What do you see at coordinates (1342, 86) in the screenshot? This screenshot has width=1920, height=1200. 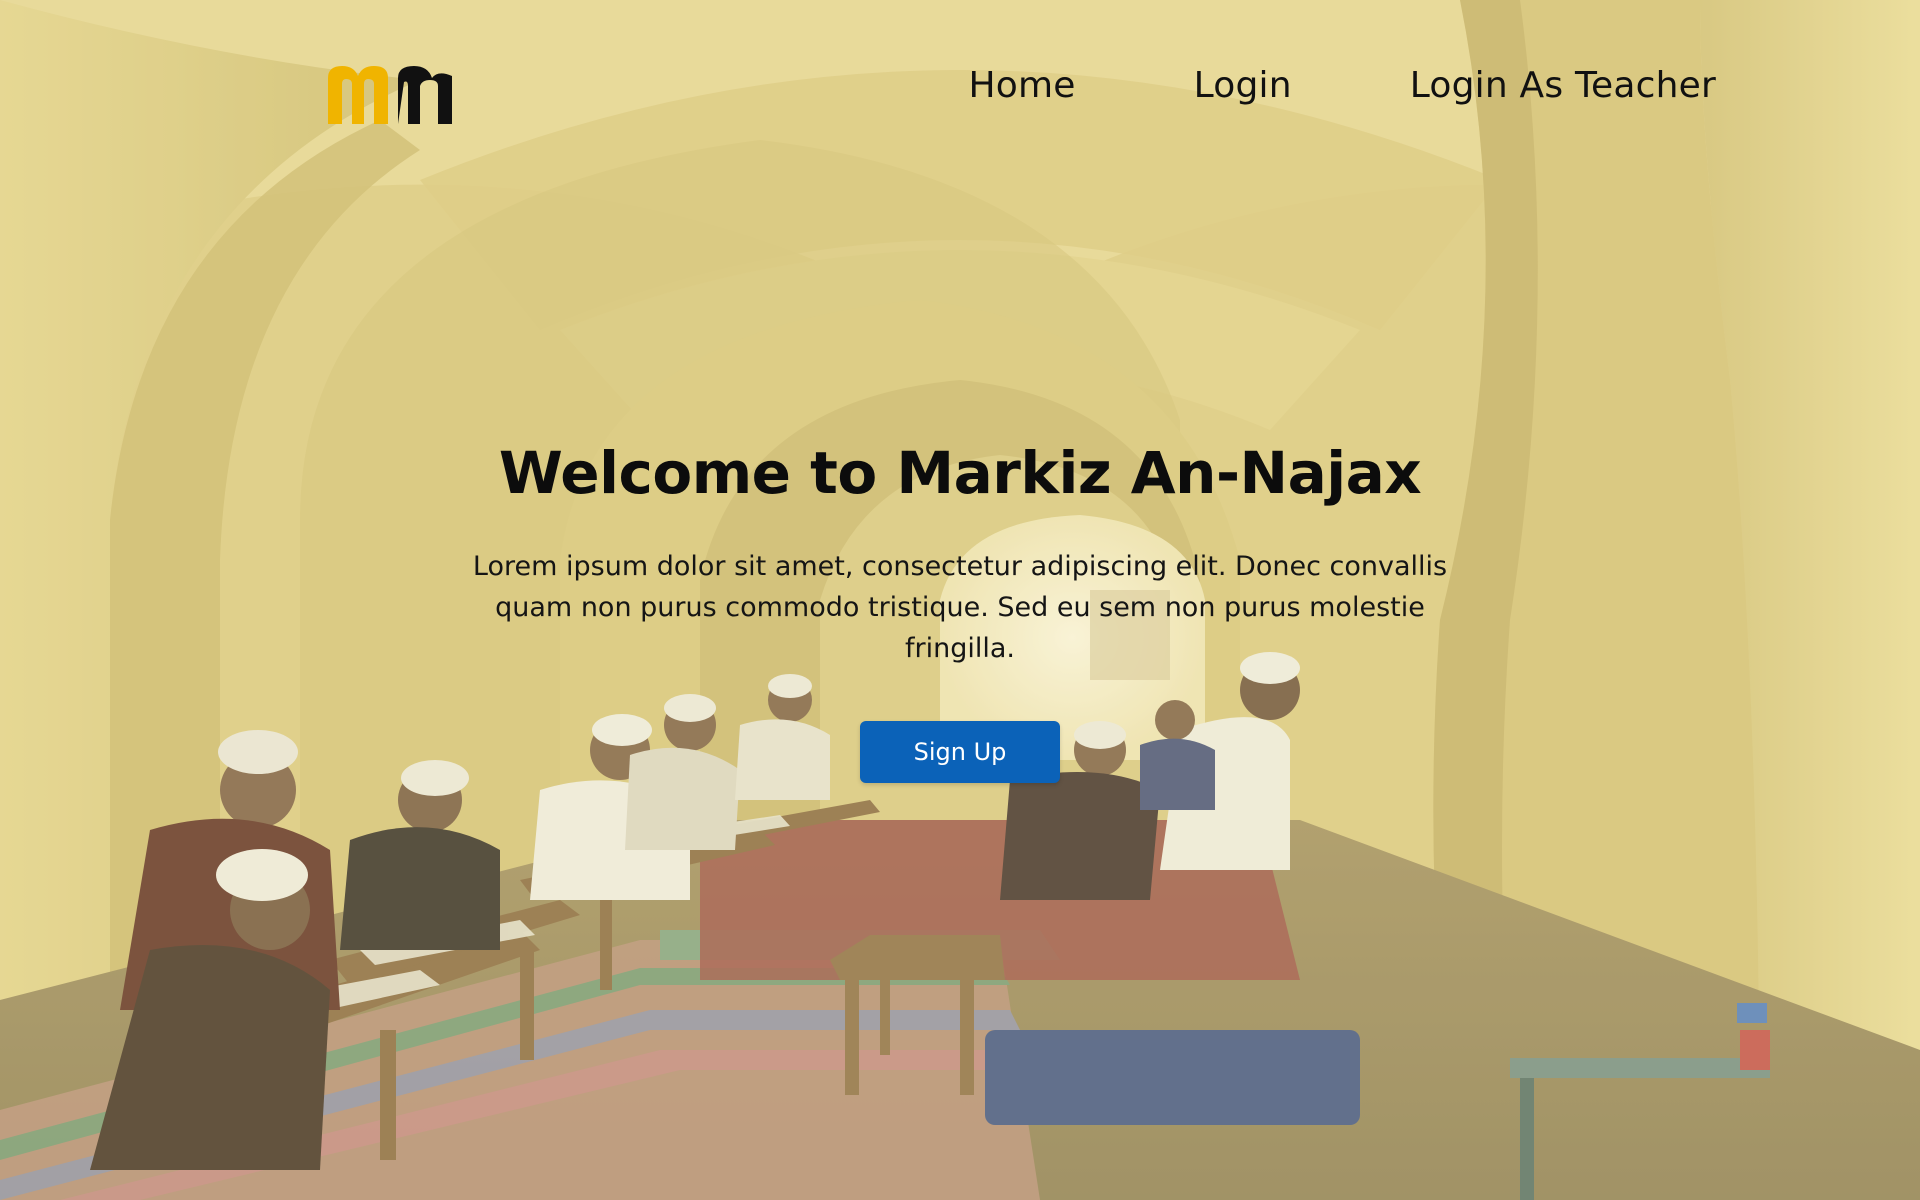 I see `main-nav: Home Login Login As Teacher` at bounding box center [1342, 86].